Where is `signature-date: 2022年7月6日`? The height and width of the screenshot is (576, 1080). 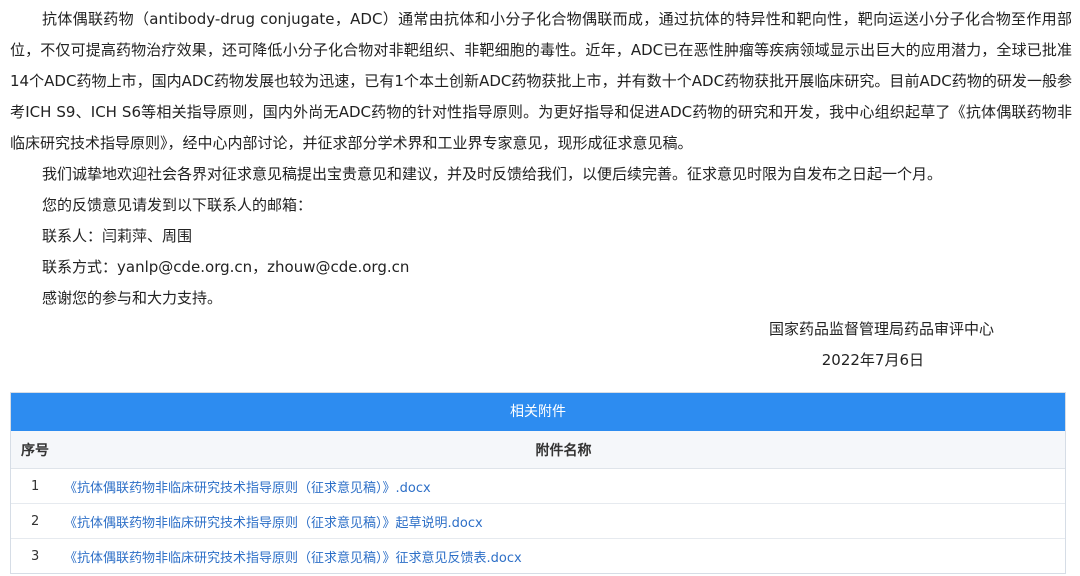 signature-date: 2022年7月6日 is located at coordinates (872, 360).